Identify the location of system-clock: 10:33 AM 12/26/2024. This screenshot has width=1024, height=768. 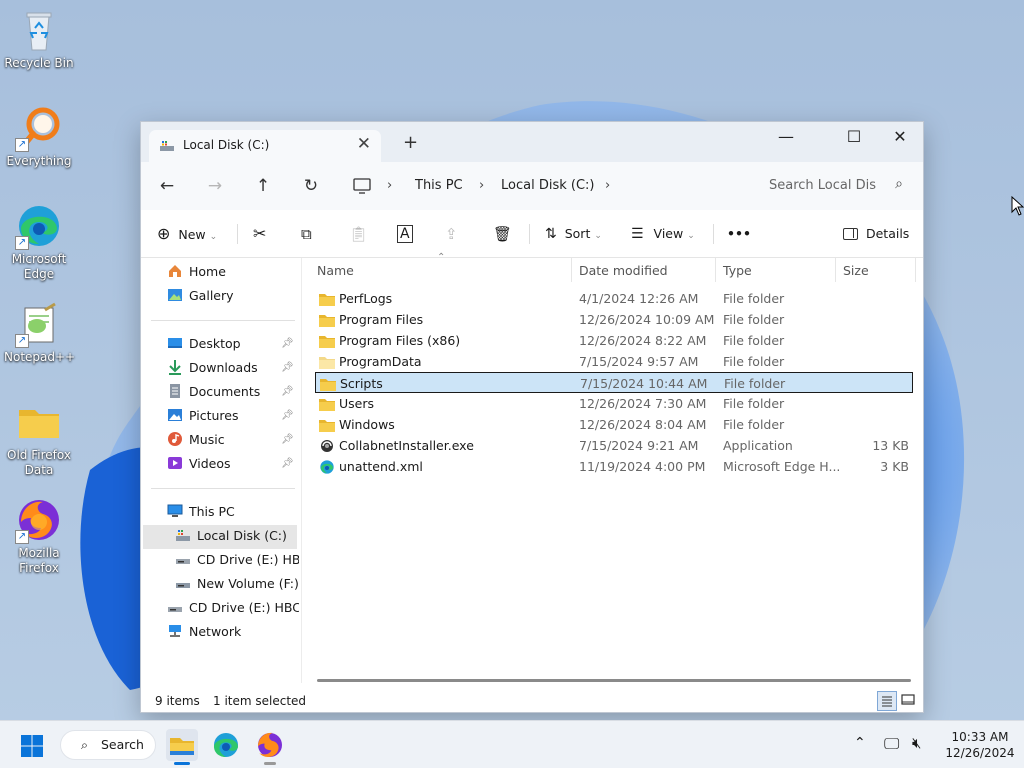
(980, 745).